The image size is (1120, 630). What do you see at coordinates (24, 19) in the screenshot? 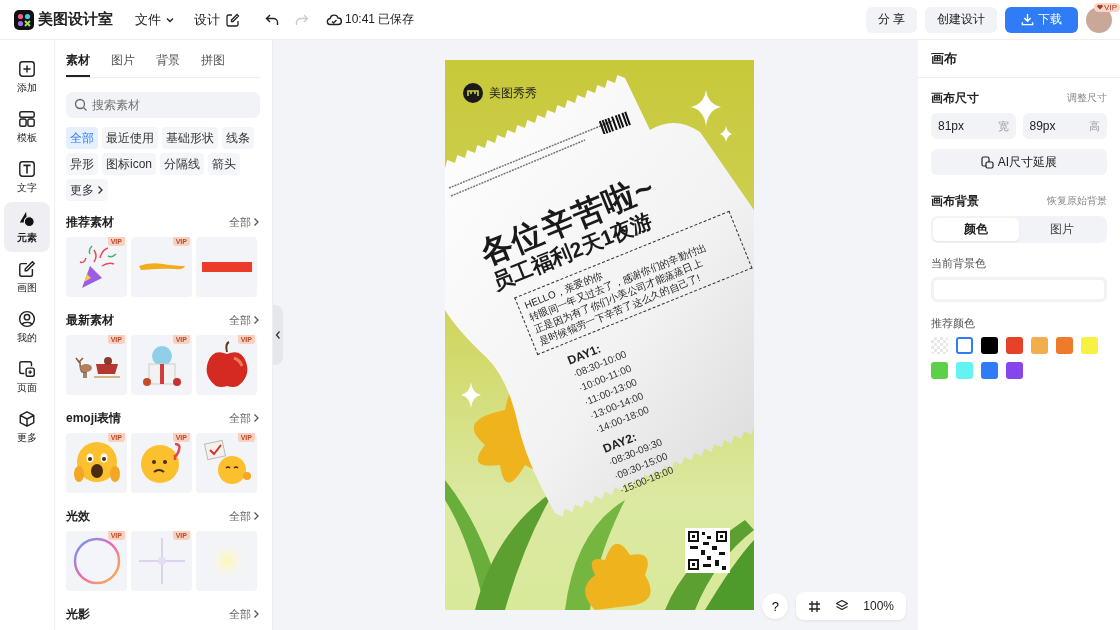
I see `app-logo-icon` at bounding box center [24, 19].